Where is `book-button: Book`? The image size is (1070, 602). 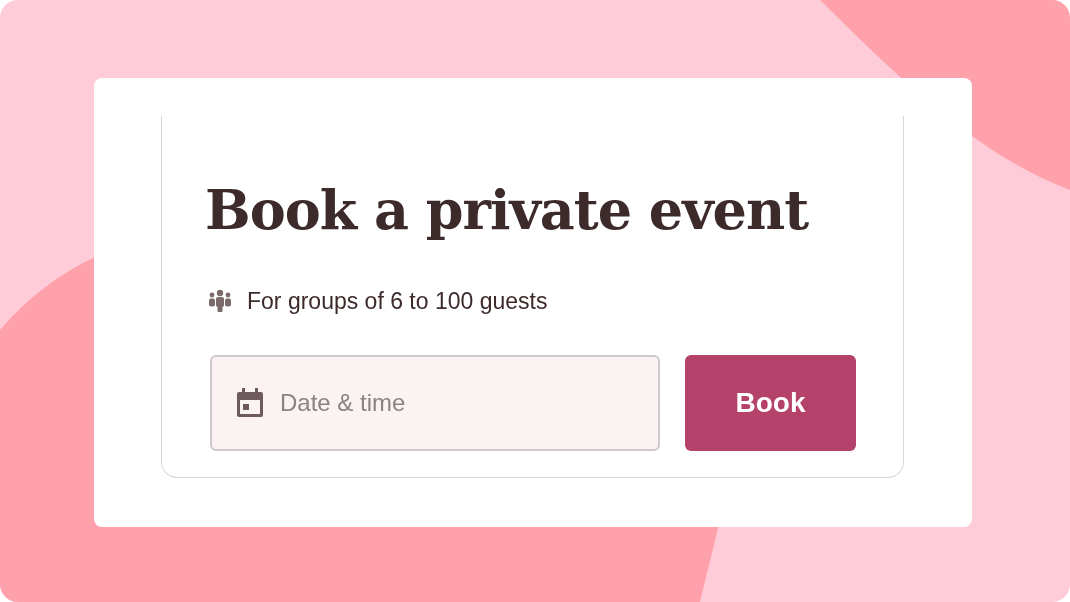 book-button: Book is located at coordinates (770, 402).